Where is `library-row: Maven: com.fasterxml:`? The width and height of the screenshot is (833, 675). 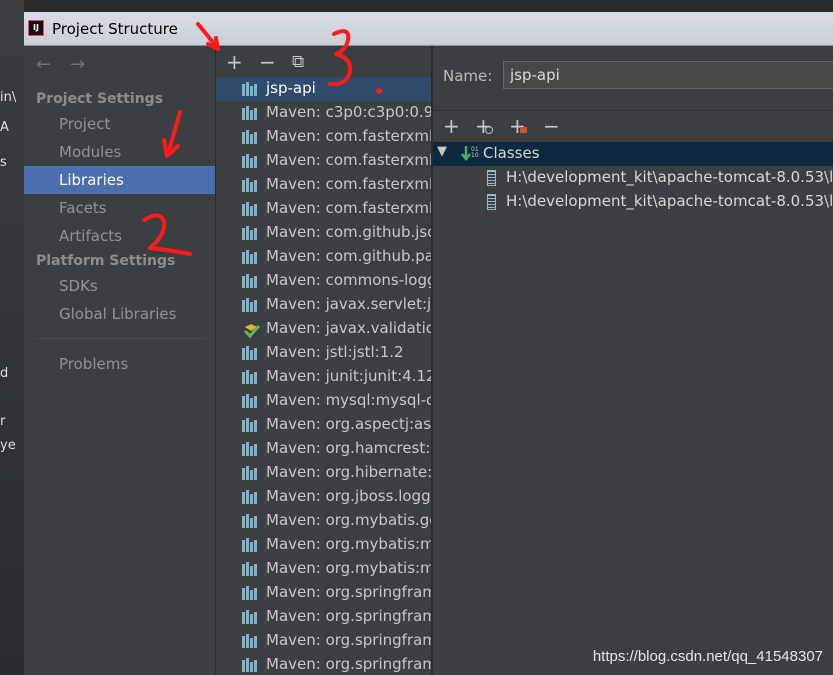 library-row: Maven: com.fasterxml: is located at coordinates (323, 209).